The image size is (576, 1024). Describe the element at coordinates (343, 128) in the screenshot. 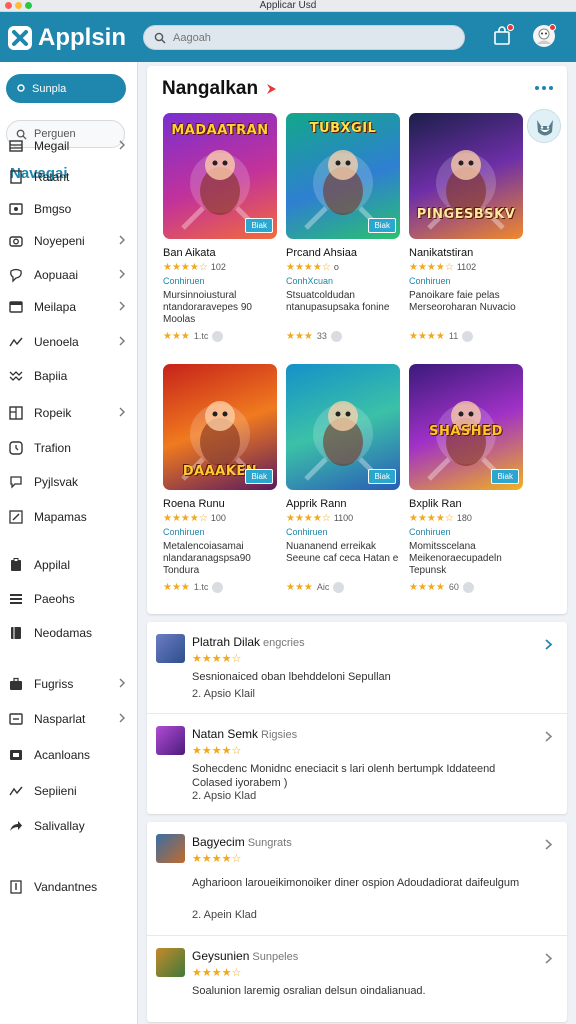

I see `app-art-title: TUBXGIL` at that location.